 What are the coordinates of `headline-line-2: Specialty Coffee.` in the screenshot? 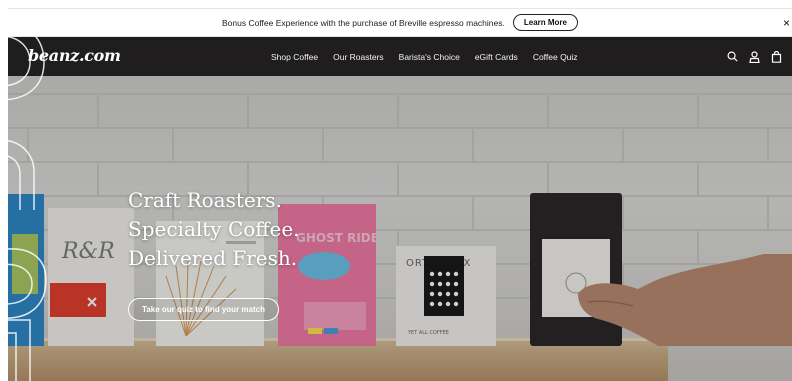 It's located at (214, 229).